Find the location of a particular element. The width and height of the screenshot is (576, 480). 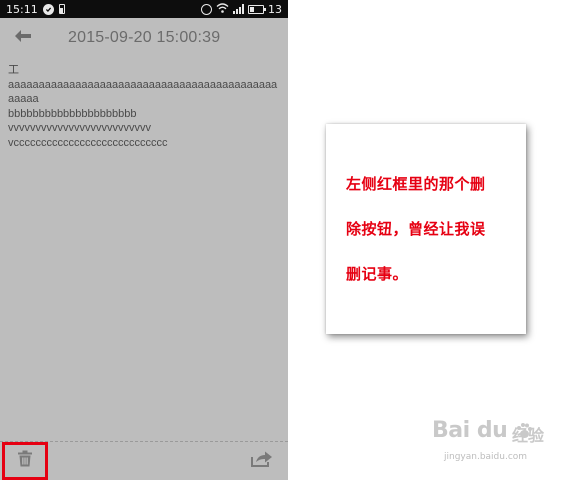

note-timestamp-title: 2015-09-20 15:00:39 is located at coordinates (144, 37).